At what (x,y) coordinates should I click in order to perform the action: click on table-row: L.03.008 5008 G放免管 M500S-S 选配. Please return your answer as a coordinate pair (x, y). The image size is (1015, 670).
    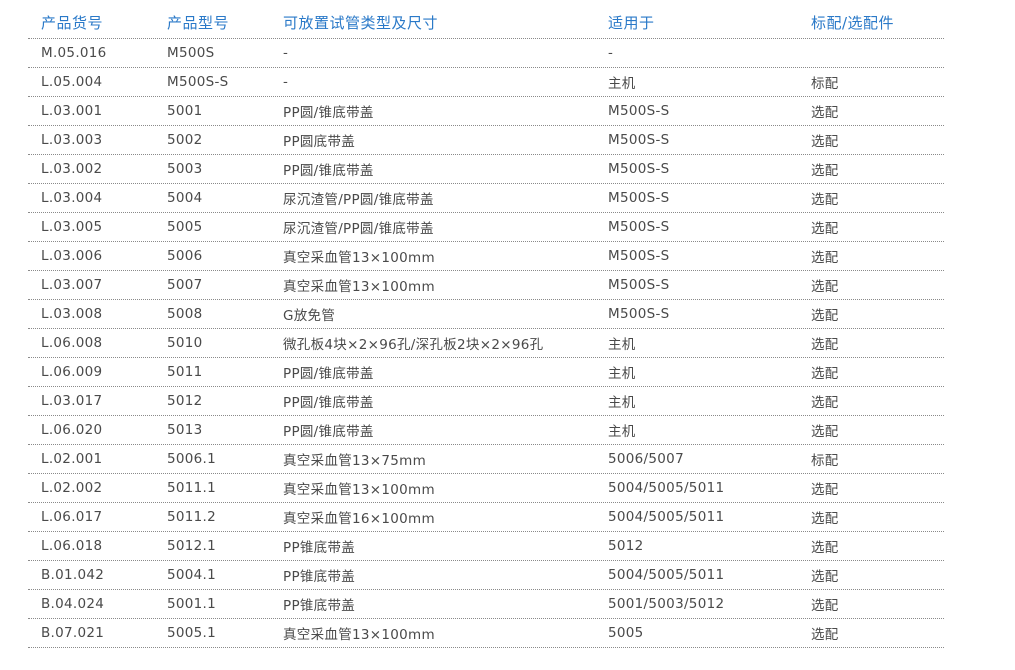
    Looking at the image, I should click on (486, 314).